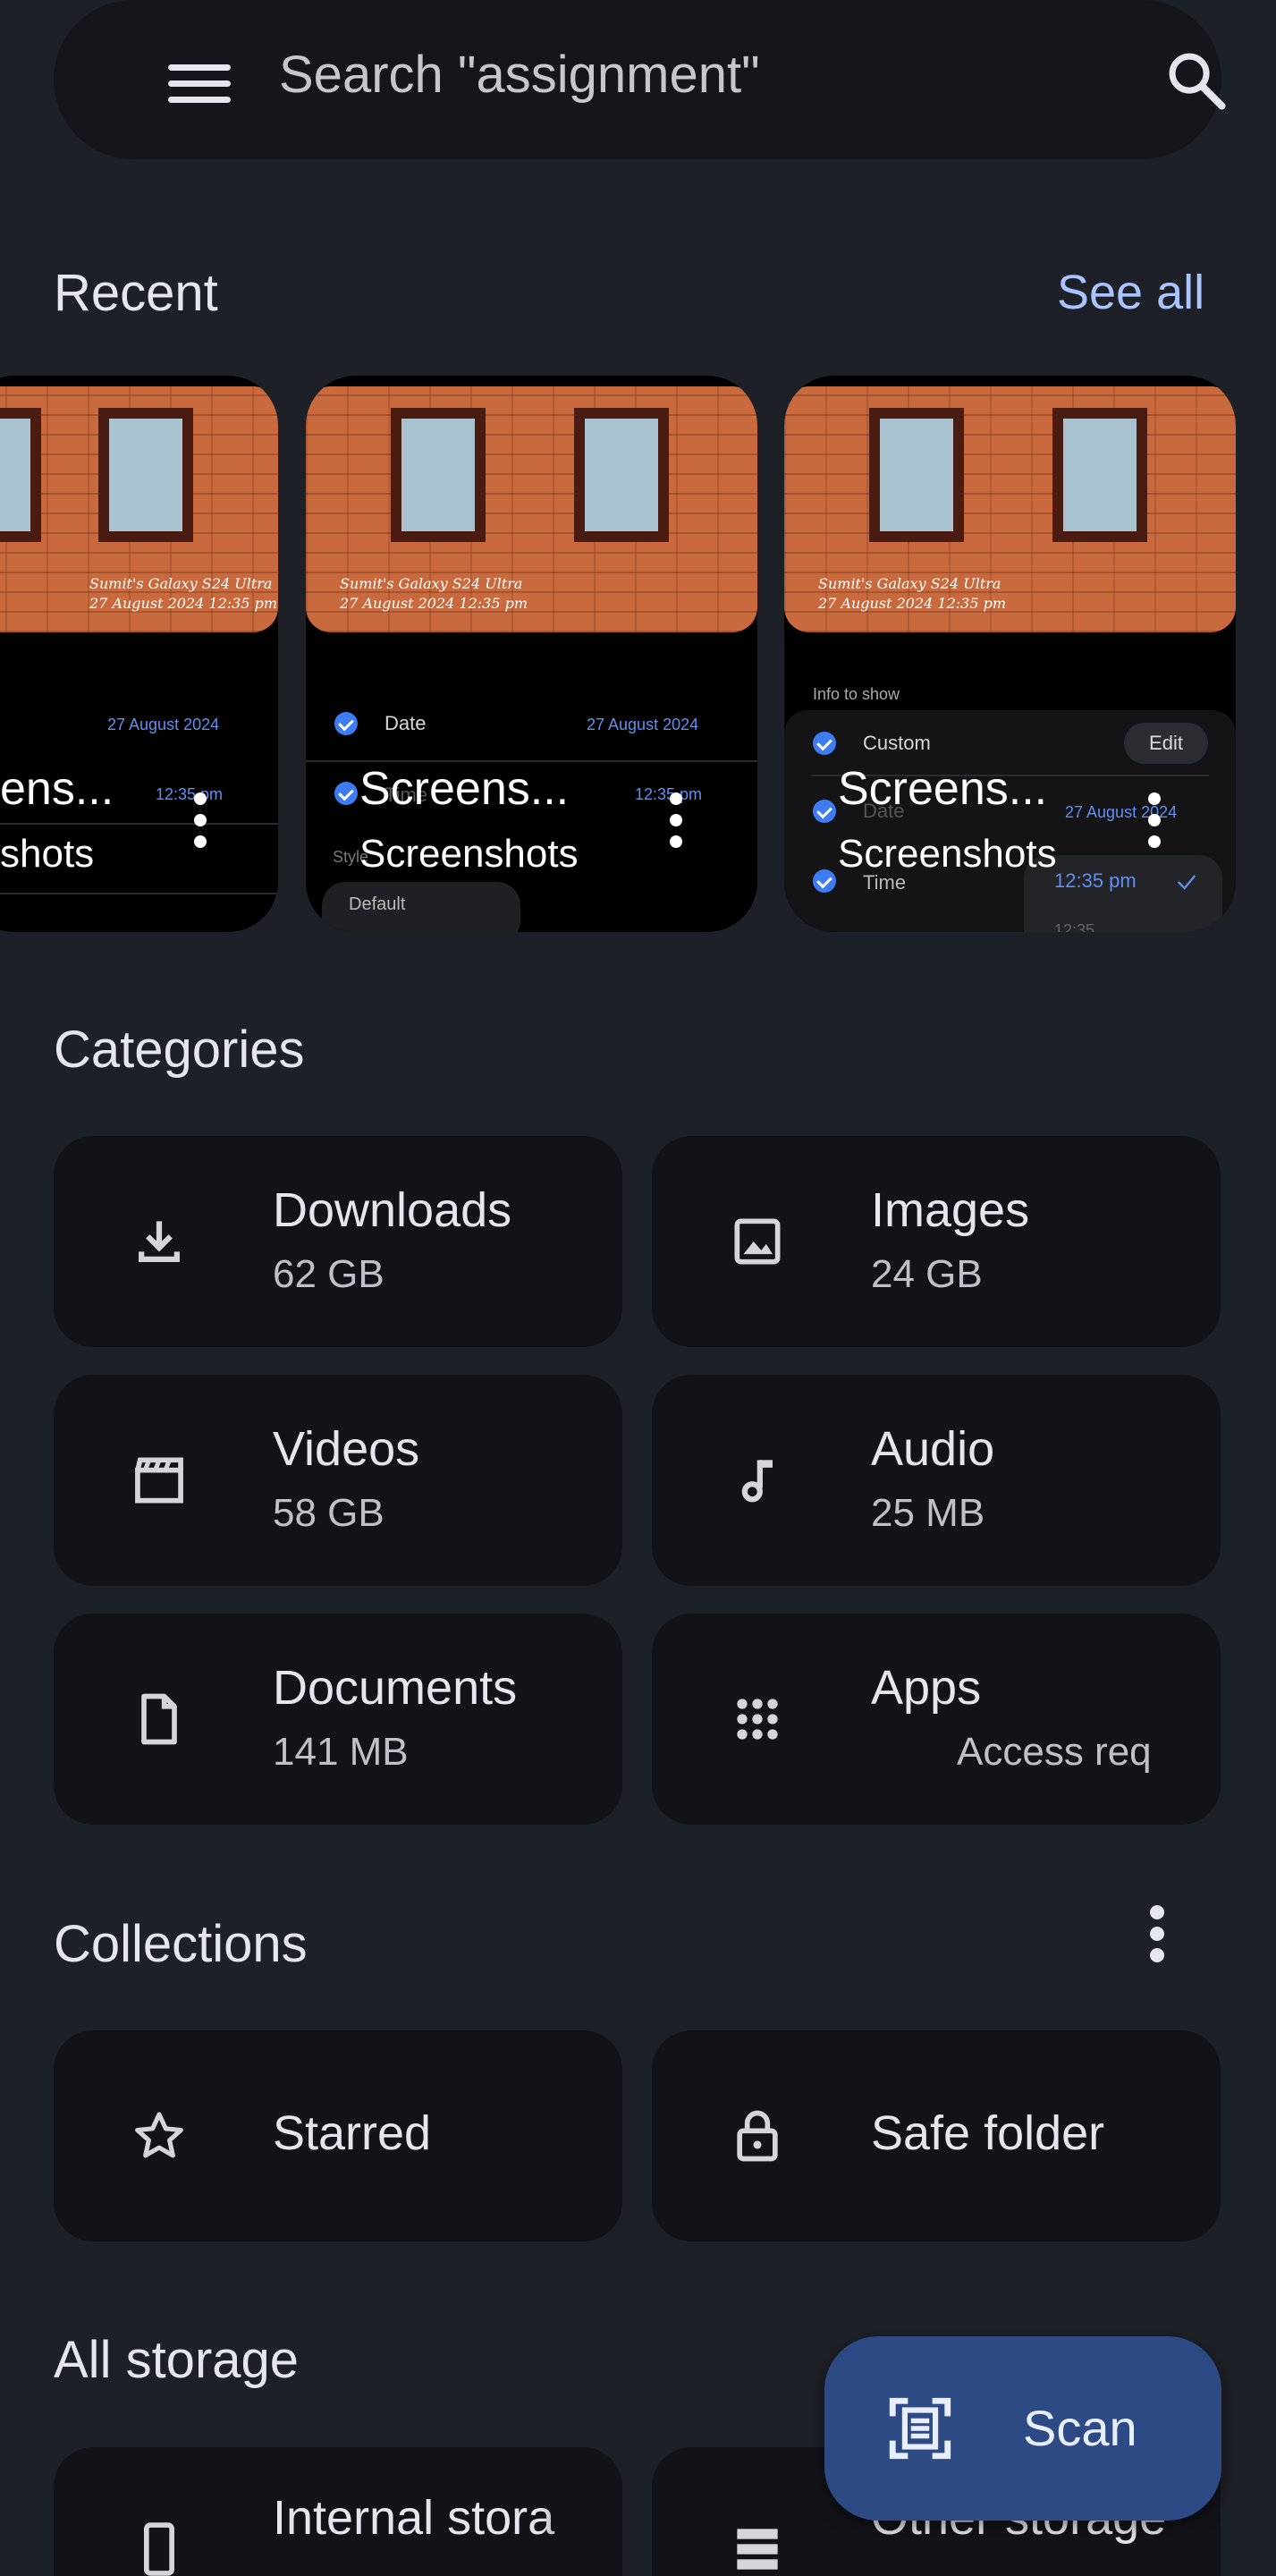  Describe the element at coordinates (159, 2549) in the screenshot. I see `phone-icon` at that location.